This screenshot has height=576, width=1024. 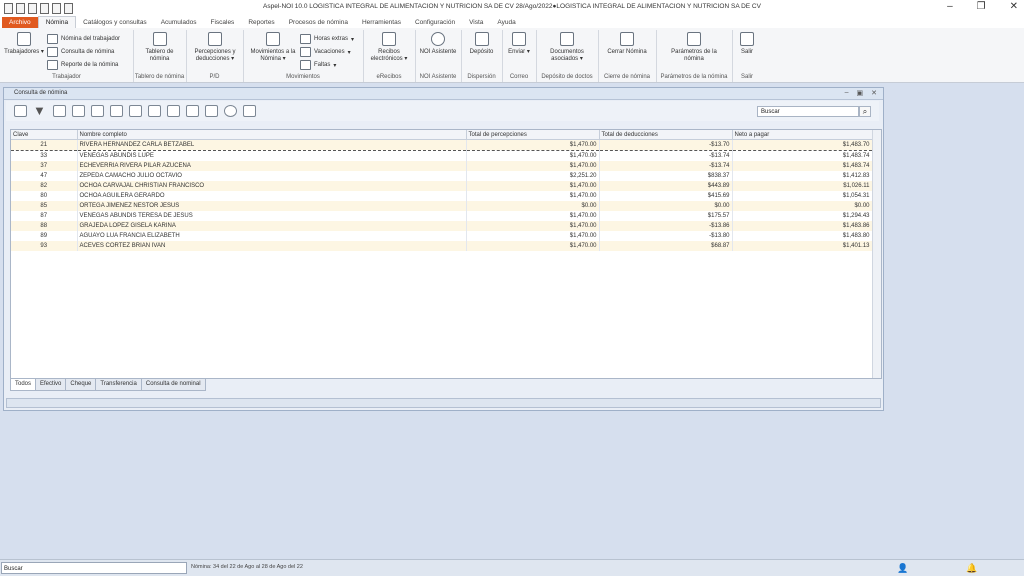 What do you see at coordinates (20, 22) in the screenshot?
I see `tab-archivo: Archivo` at bounding box center [20, 22].